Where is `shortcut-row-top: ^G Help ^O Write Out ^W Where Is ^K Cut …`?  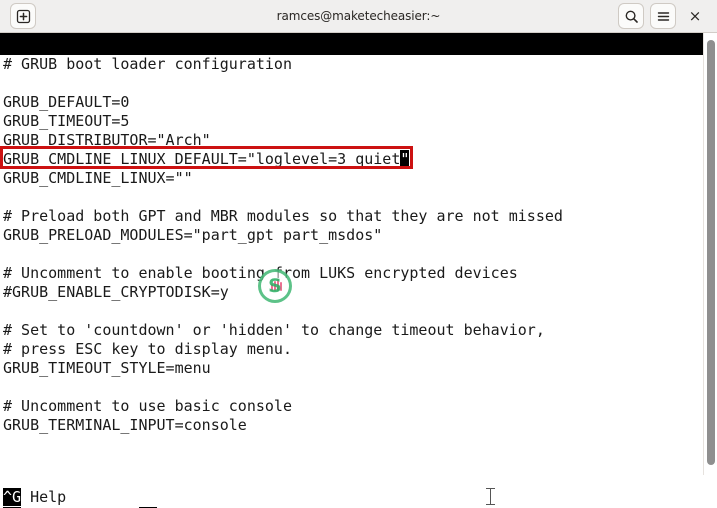
shortcut-row-top: ^G Help ^O Write Out ^W Where Is ^K Cut … is located at coordinates (358, 488).